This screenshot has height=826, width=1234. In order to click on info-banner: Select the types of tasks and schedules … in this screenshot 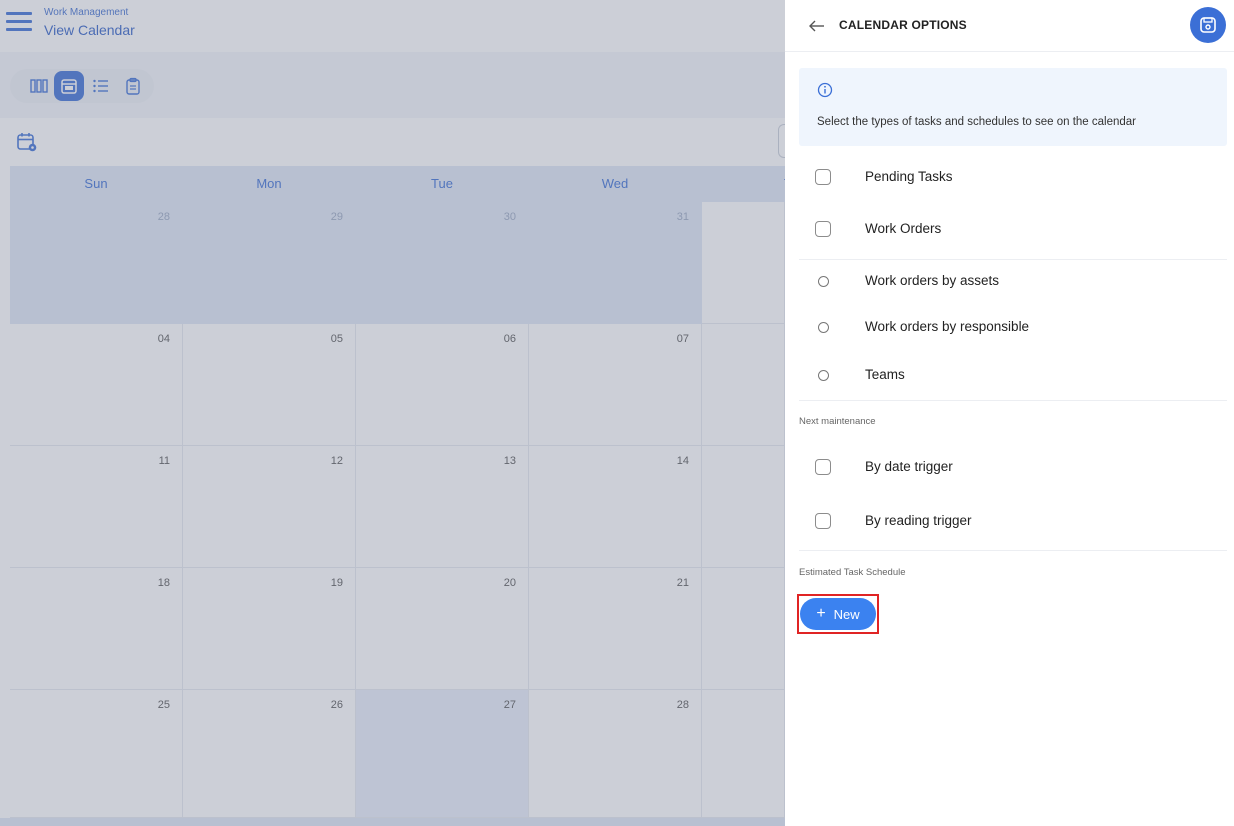, I will do `click(1013, 107)`.